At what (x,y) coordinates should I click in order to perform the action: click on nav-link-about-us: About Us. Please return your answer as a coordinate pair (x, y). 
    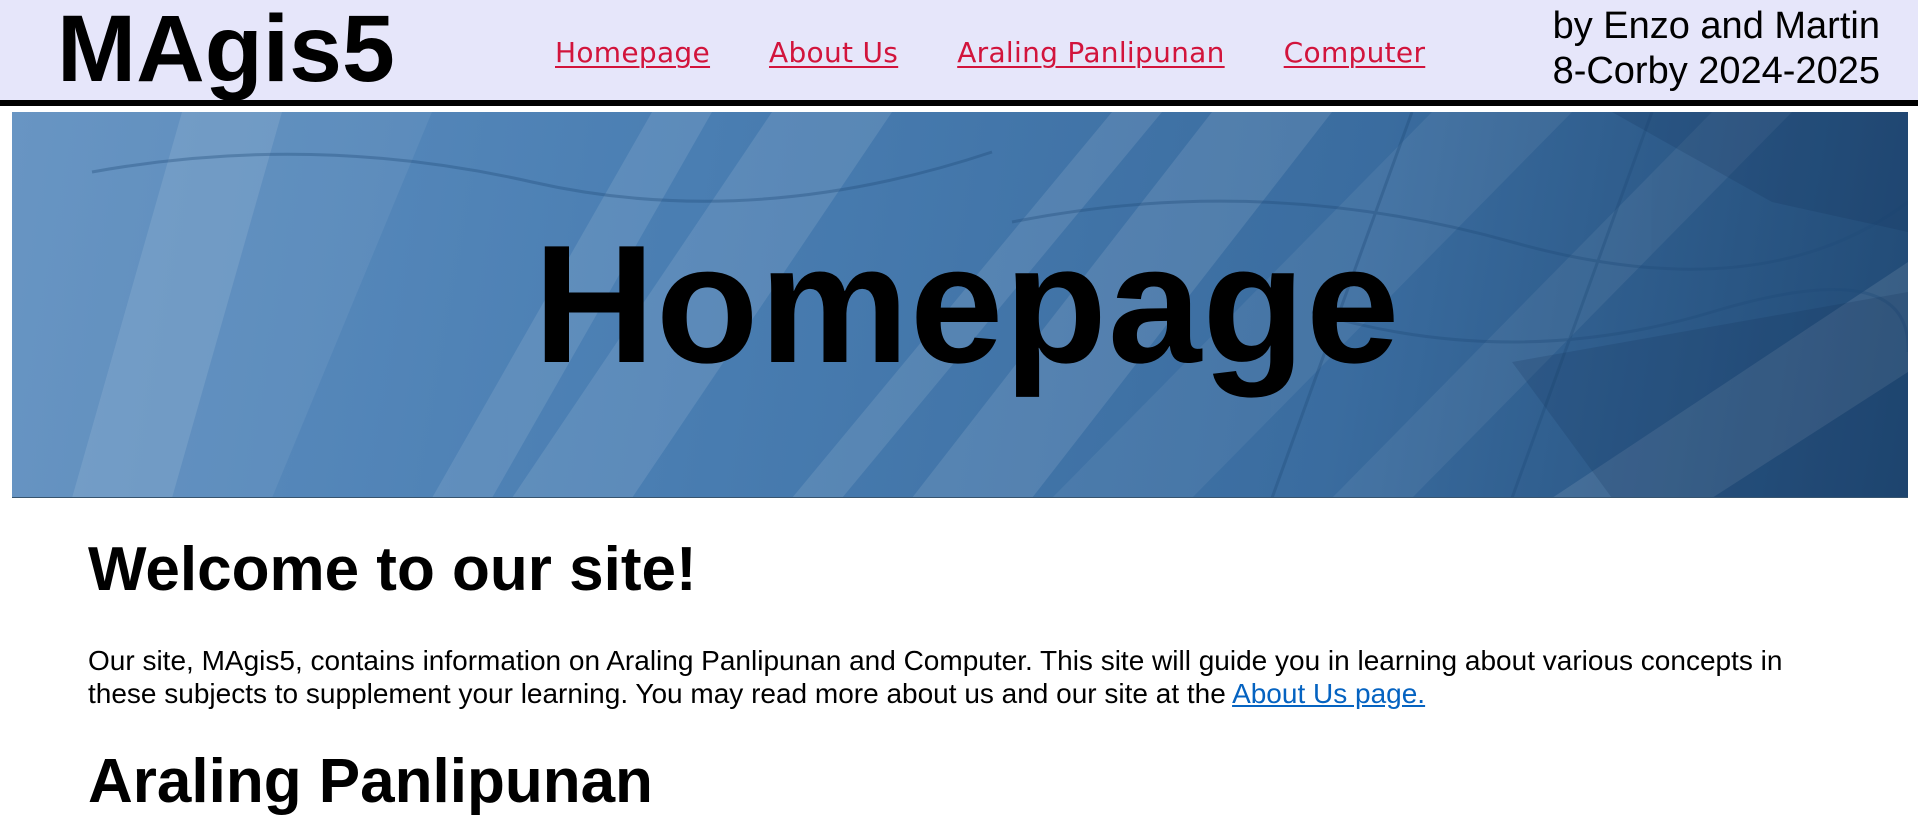
    Looking at the image, I should click on (833, 52).